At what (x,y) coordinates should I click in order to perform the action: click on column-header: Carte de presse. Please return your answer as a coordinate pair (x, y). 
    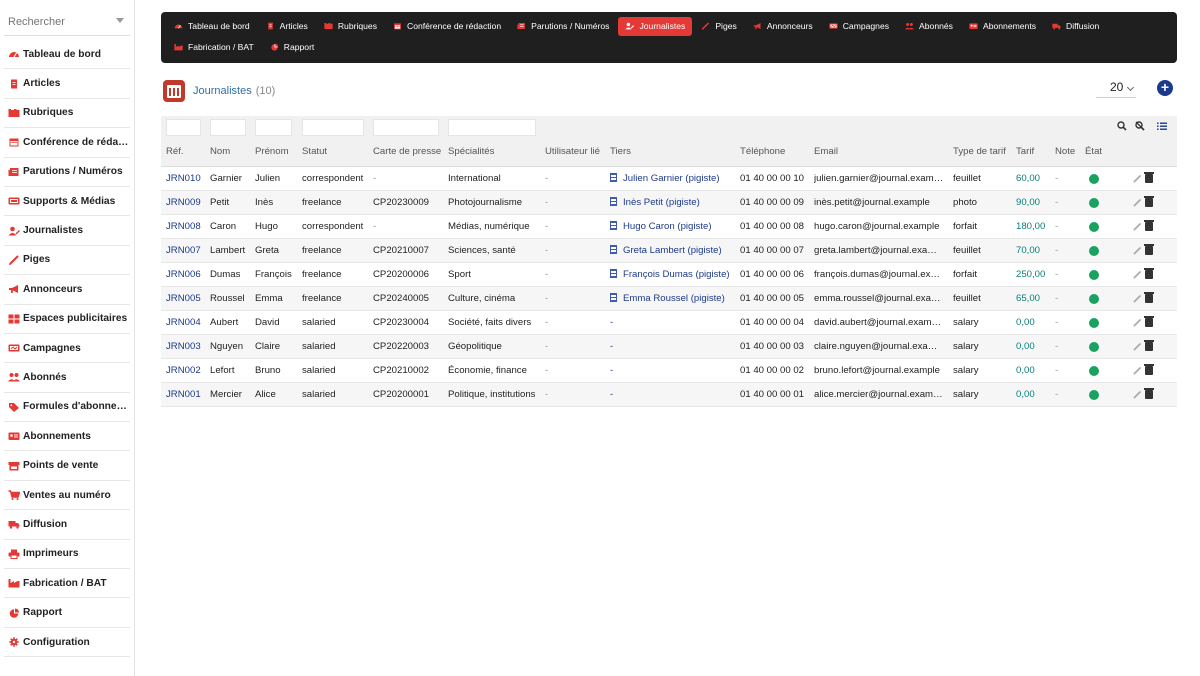
    Looking at the image, I should click on (408, 151).